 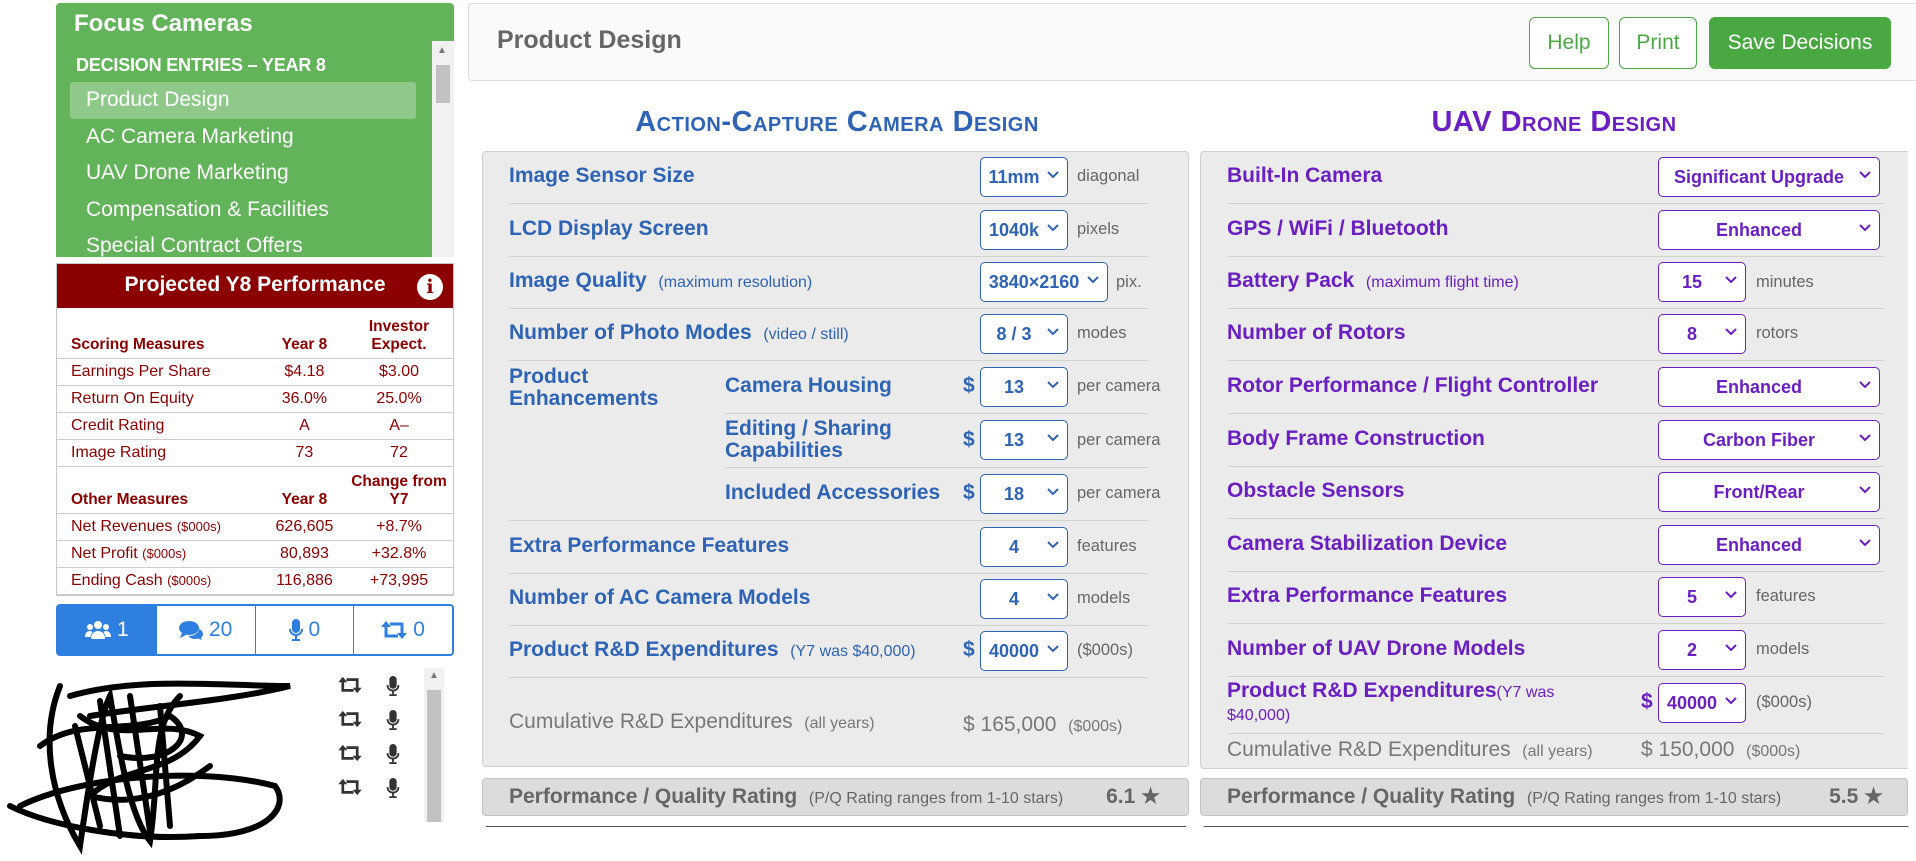 I want to click on activity-tabs: 1 20 0 0, so click(x=255, y=629).